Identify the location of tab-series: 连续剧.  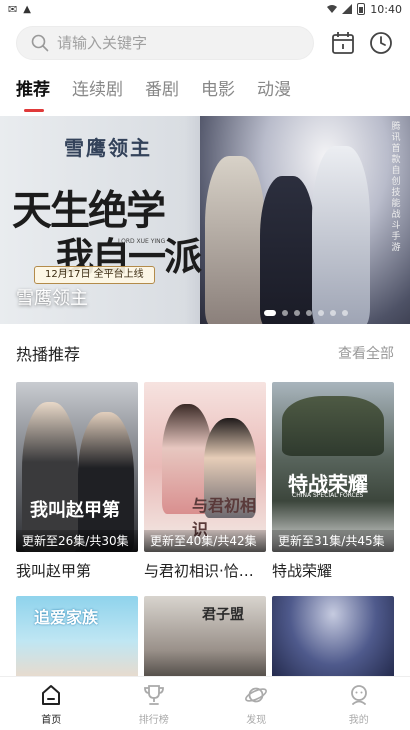
(97, 91).